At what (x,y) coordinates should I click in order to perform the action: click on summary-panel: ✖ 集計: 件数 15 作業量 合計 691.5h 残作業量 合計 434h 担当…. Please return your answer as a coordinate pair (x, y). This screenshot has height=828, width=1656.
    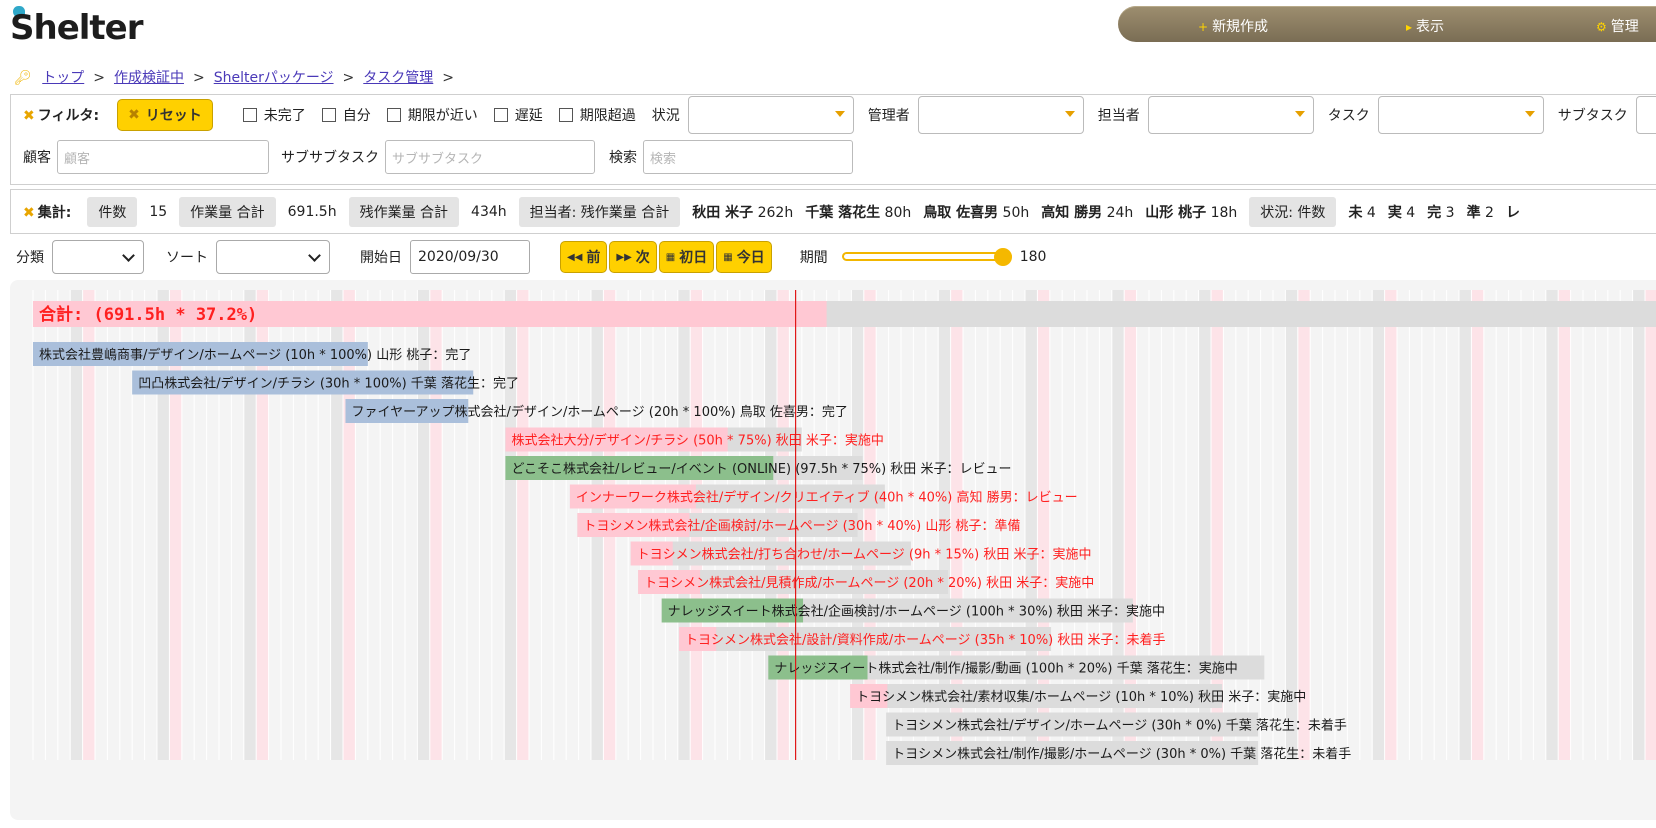
    Looking at the image, I should click on (833, 211).